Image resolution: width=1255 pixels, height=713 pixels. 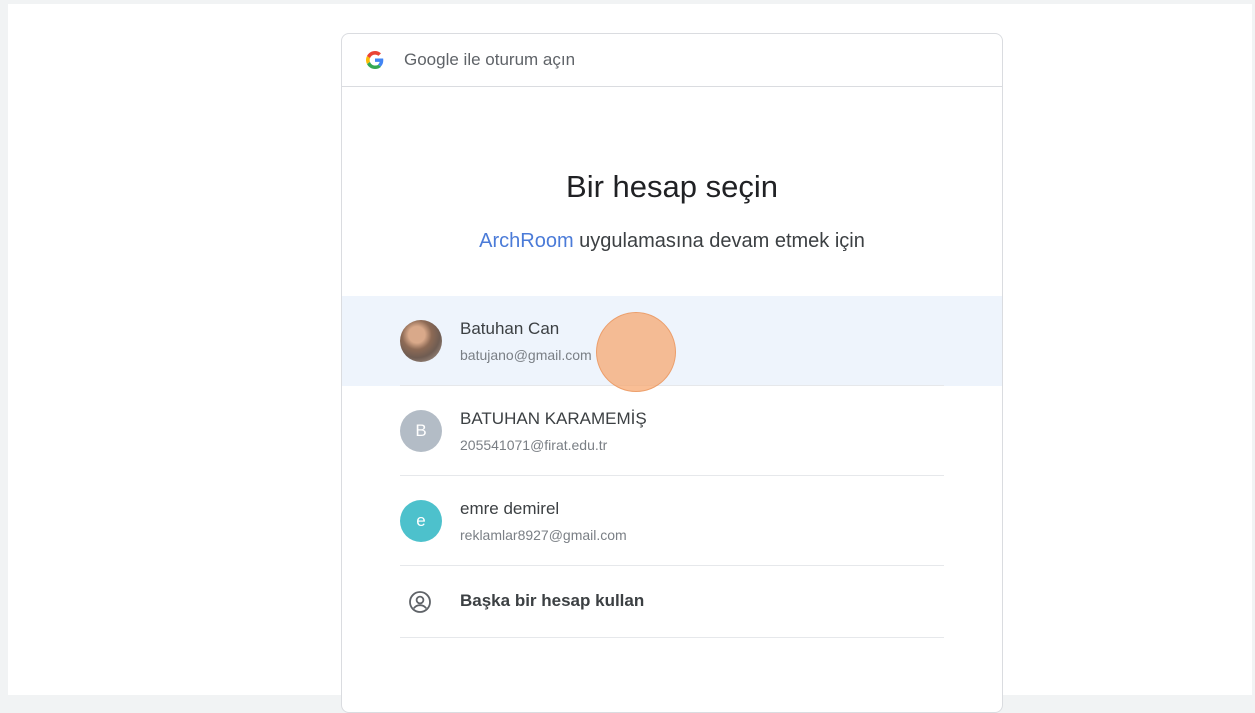 What do you see at coordinates (719, 241) in the screenshot?
I see `subtitle-text: uygulamasına devam etmek için` at bounding box center [719, 241].